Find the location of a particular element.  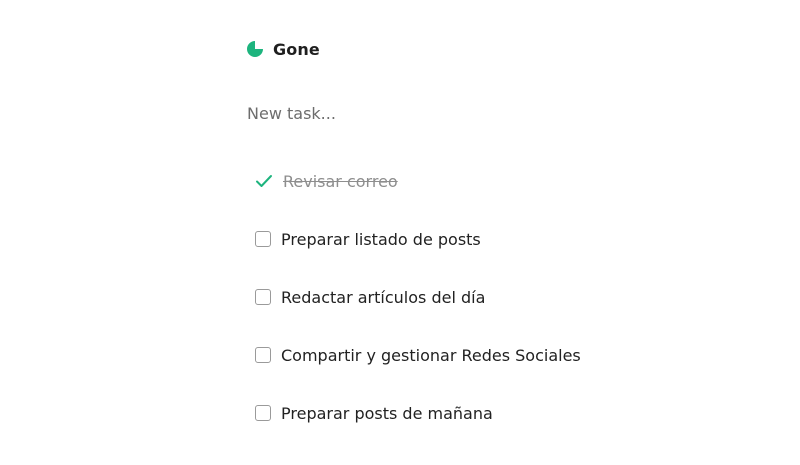

task-label: Redactar artículos del día is located at coordinates (383, 297).